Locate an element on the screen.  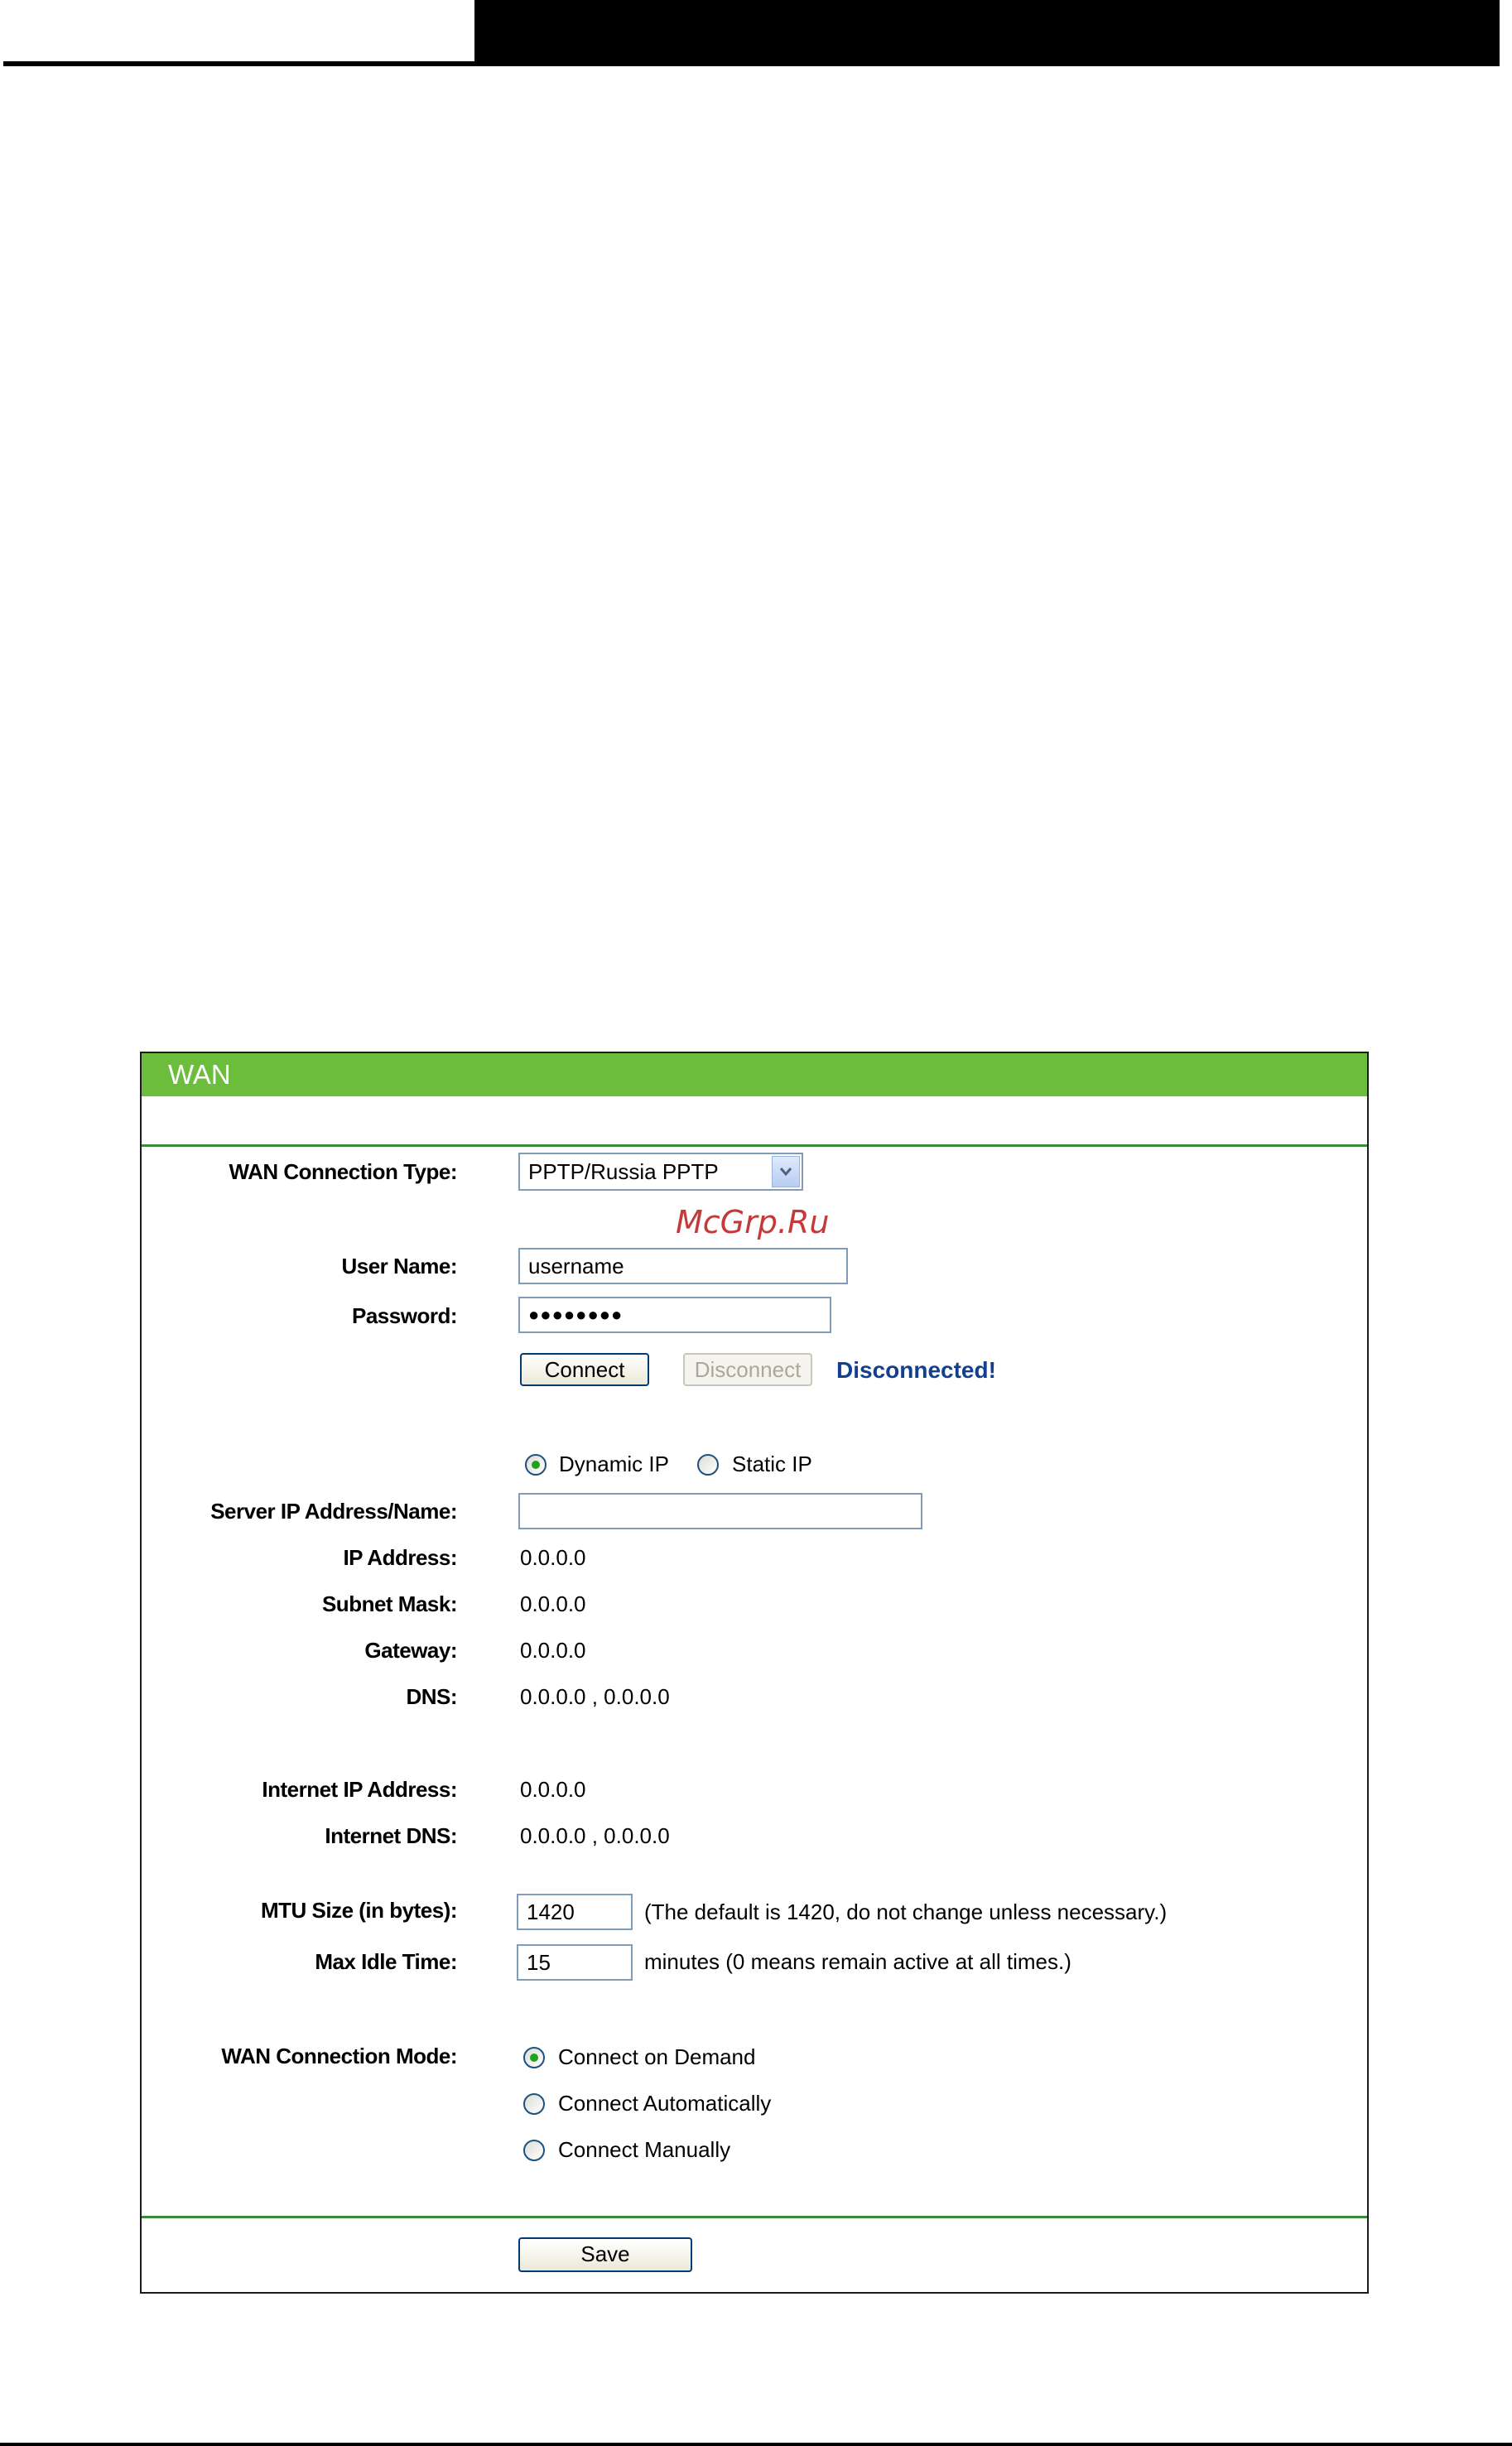
connect-button: Connect is located at coordinates (584, 1369).